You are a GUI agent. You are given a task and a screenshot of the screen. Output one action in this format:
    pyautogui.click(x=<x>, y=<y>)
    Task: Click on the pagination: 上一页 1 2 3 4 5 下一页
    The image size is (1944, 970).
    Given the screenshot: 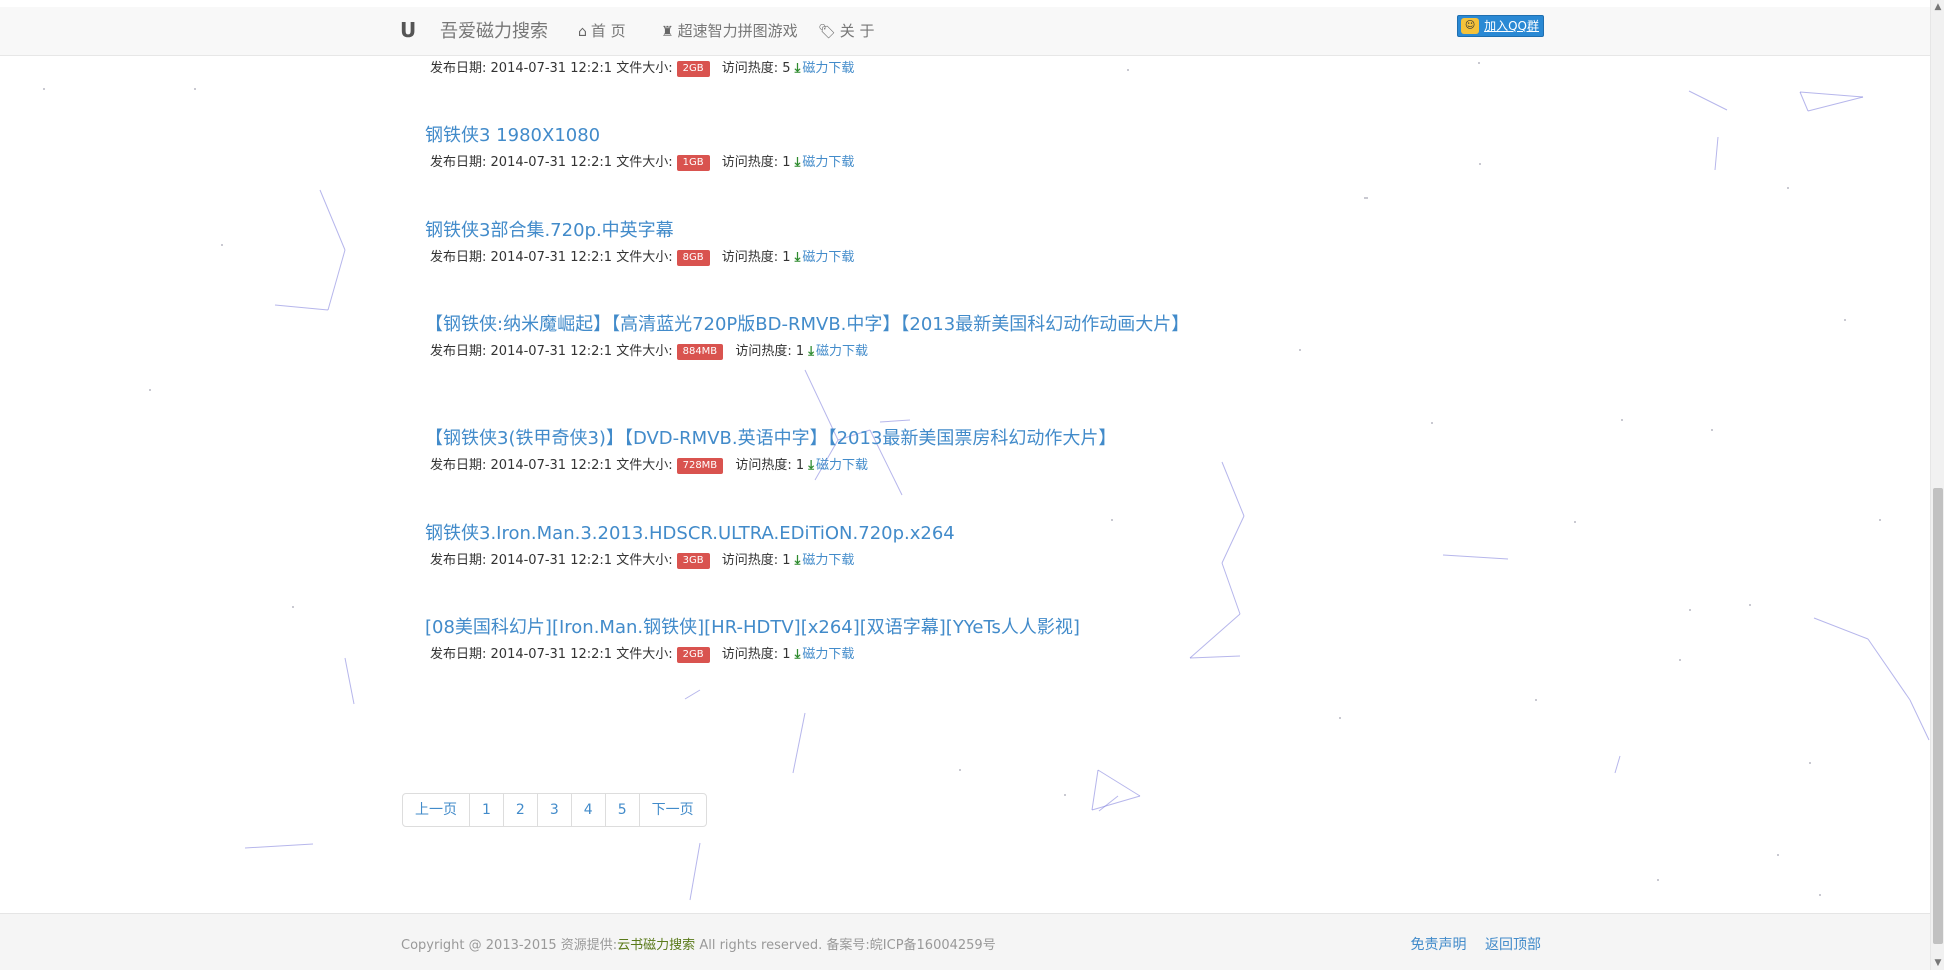 What is the action you would take?
    pyautogui.click(x=554, y=810)
    